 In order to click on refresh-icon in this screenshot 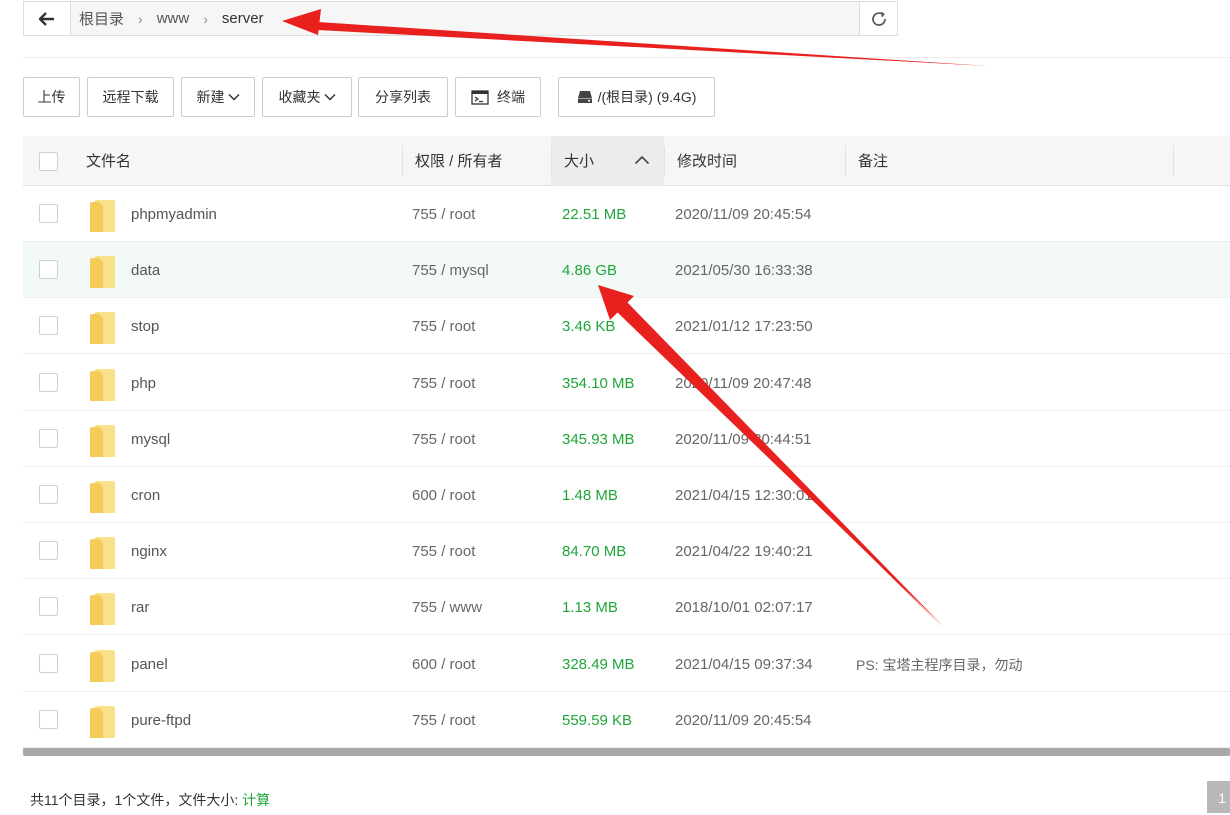, I will do `click(878, 18)`.